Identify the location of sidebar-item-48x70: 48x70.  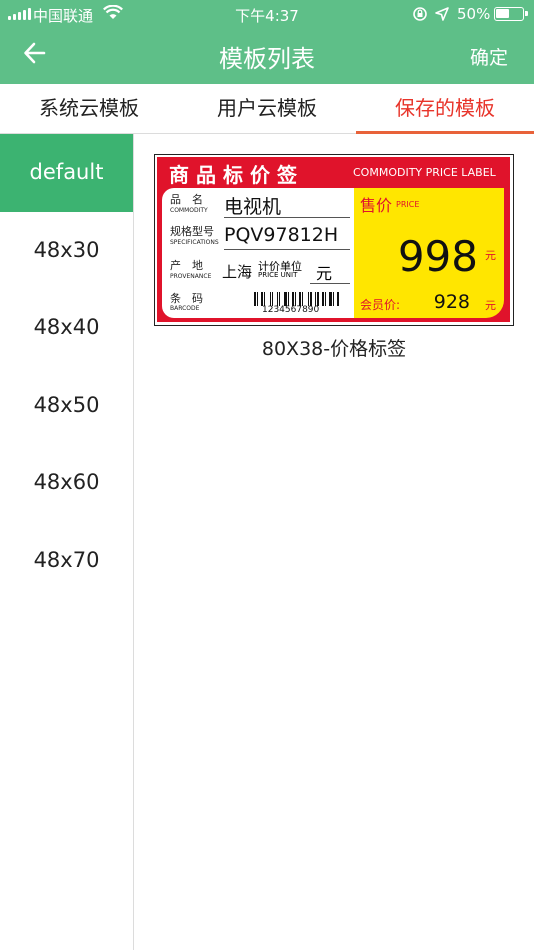
(66, 561).